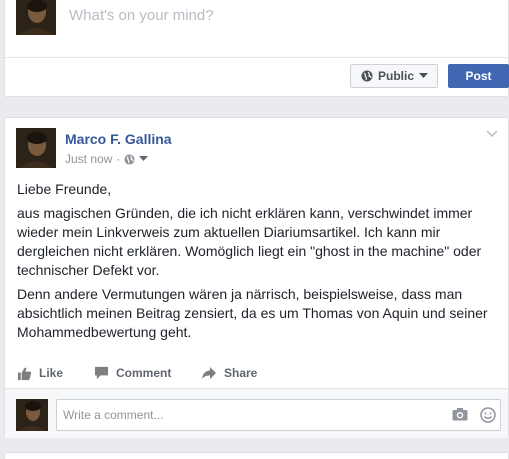  I want to click on author-avatar, so click(36, 148).